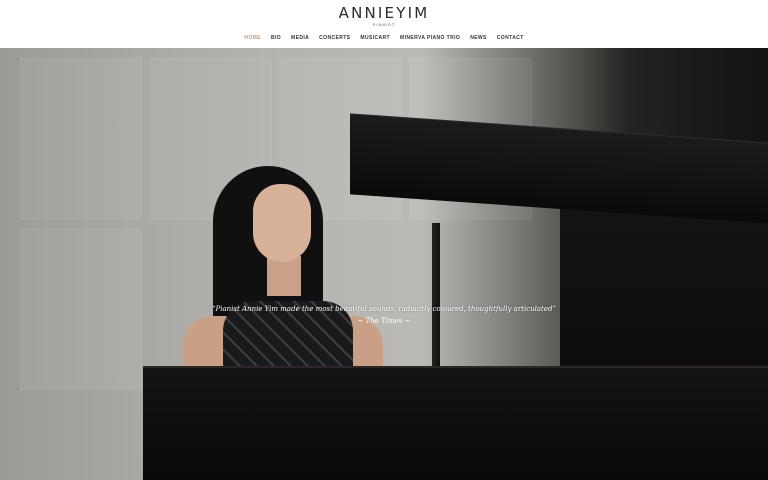 Image resolution: width=768 pixels, height=480 pixels. What do you see at coordinates (375, 38) in the screenshot?
I see `nav-item-musicart: MUSICART` at bounding box center [375, 38].